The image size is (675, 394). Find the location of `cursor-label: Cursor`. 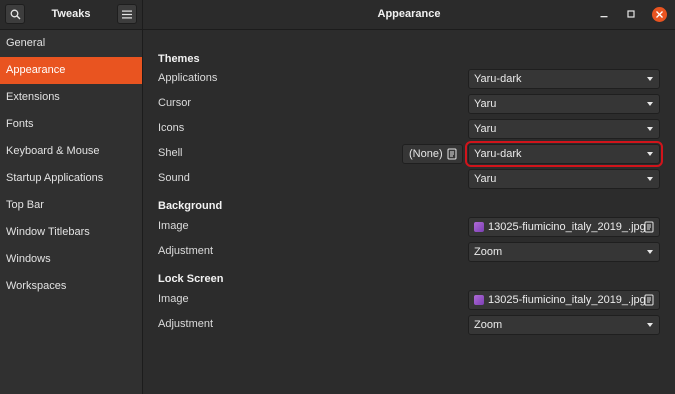

cursor-label: Cursor is located at coordinates (175, 103).